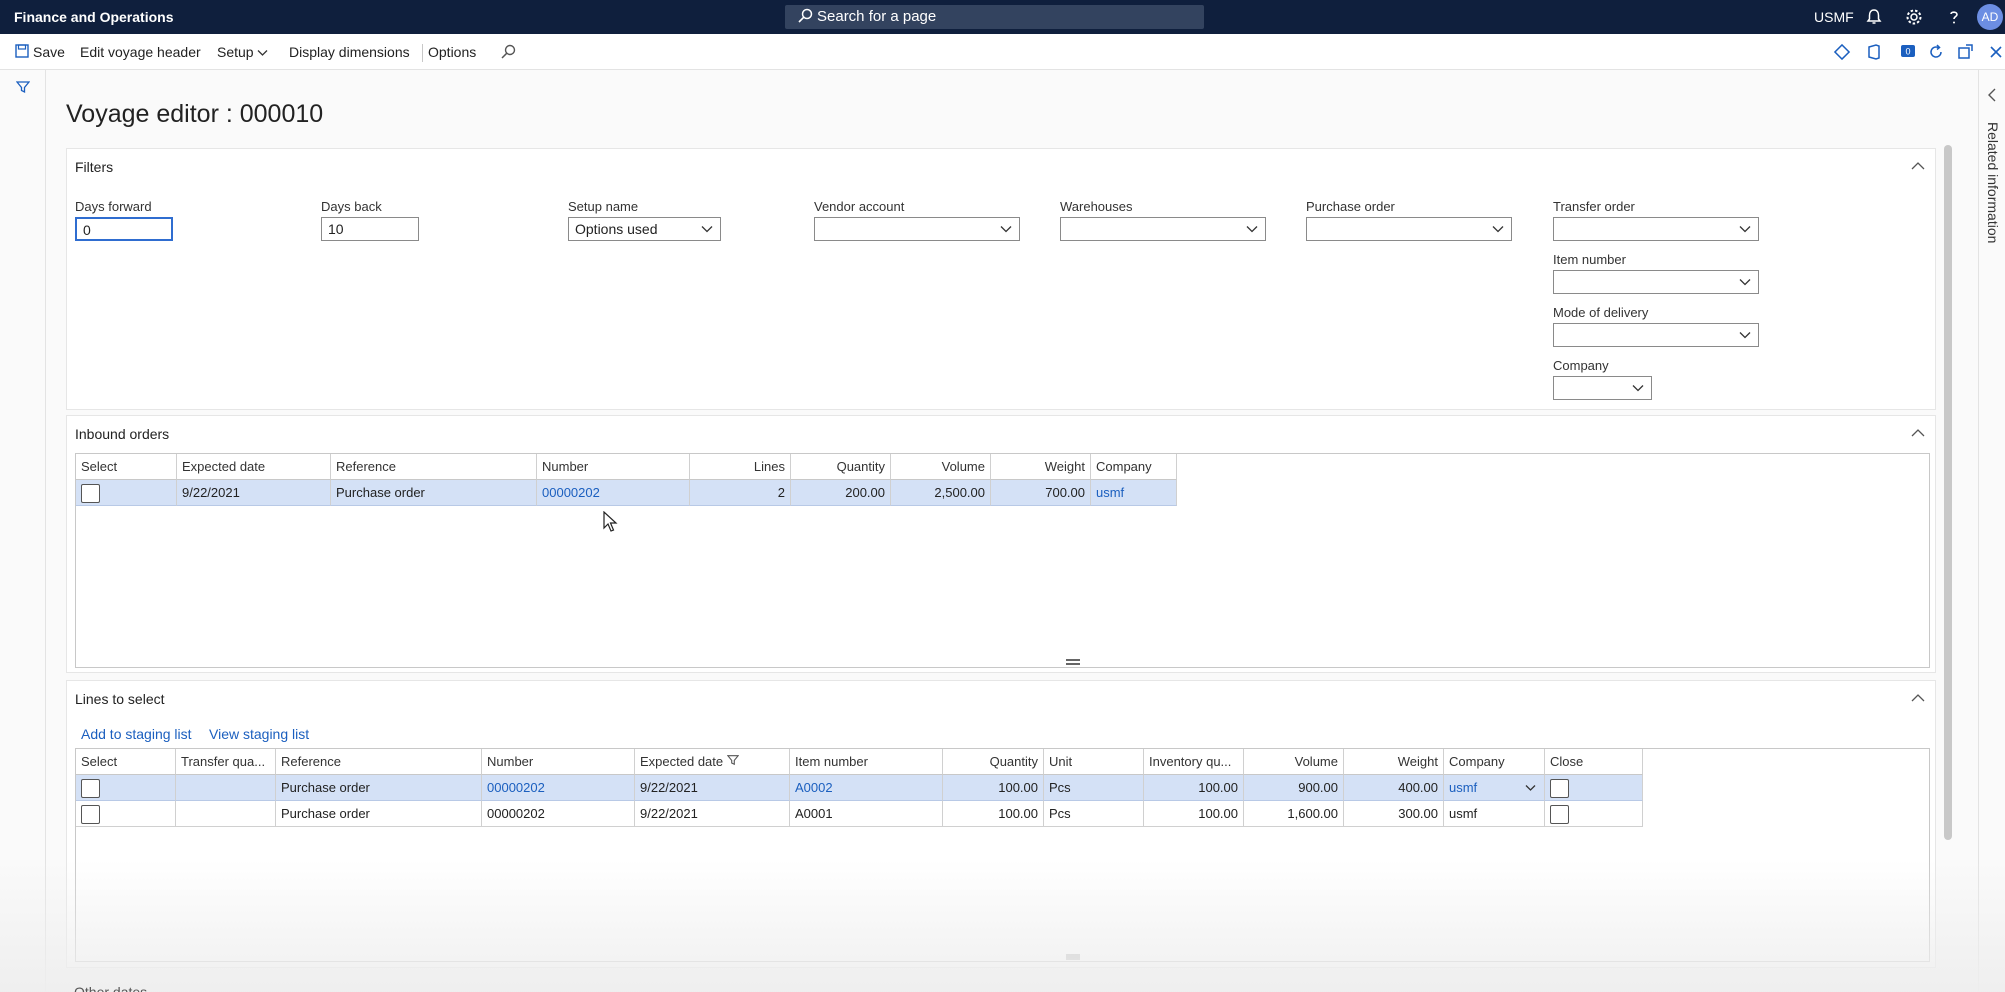 Image resolution: width=2005 pixels, height=992 pixels. What do you see at coordinates (1163, 229) in the screenshot?
I see `warehouses-dropdown` at bounding box center [1163, 229].